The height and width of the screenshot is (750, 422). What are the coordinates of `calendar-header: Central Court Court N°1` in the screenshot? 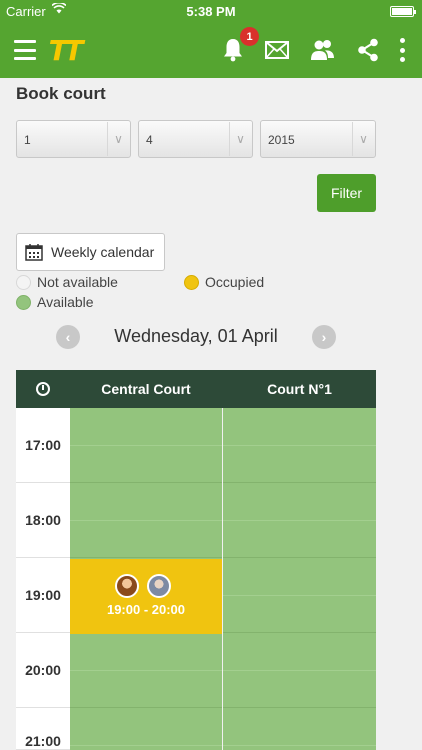 It's located at (196, 389).